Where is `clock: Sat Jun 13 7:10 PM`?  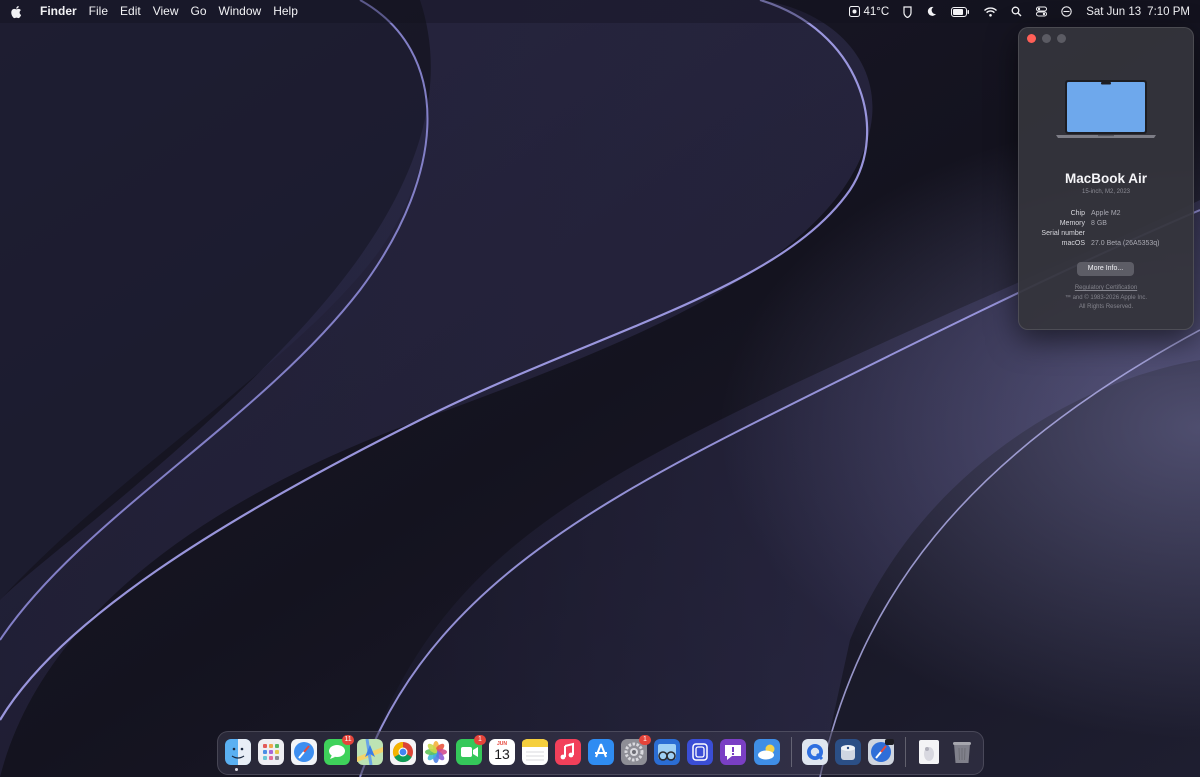
clock: Sat Jun 13 7:10 PM is located at coordinates (1138, 12).